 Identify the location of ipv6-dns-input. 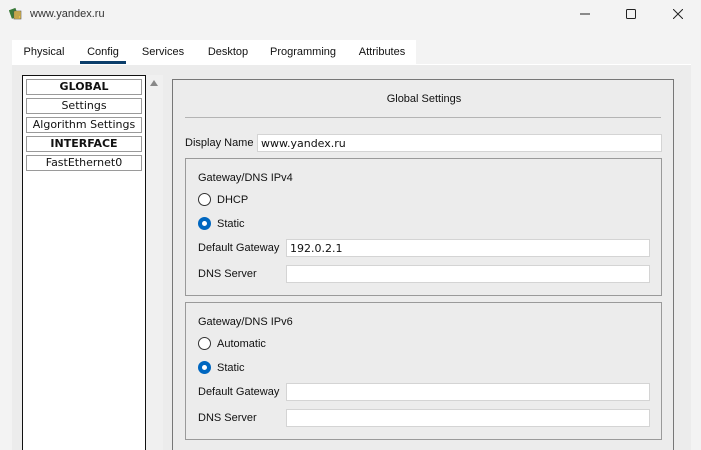
(468, 418).